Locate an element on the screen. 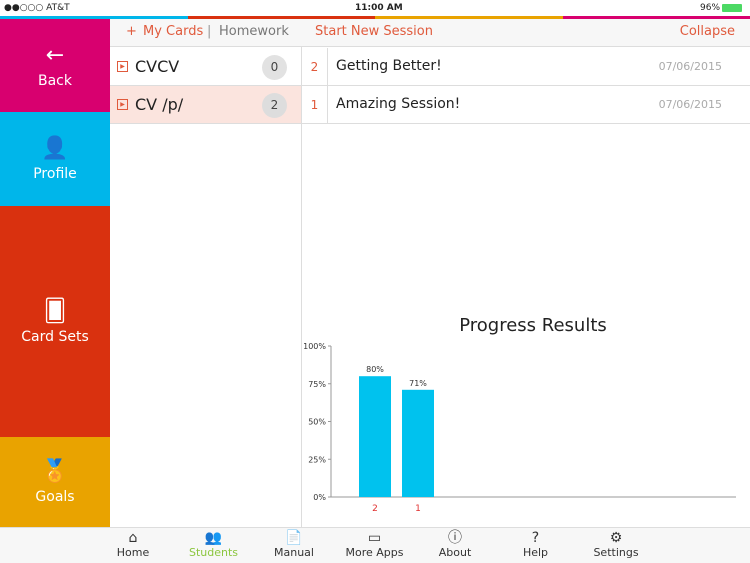 The height and width of the screenshot is (563, 750). tab-label: About is located at coordinates (455, 552).